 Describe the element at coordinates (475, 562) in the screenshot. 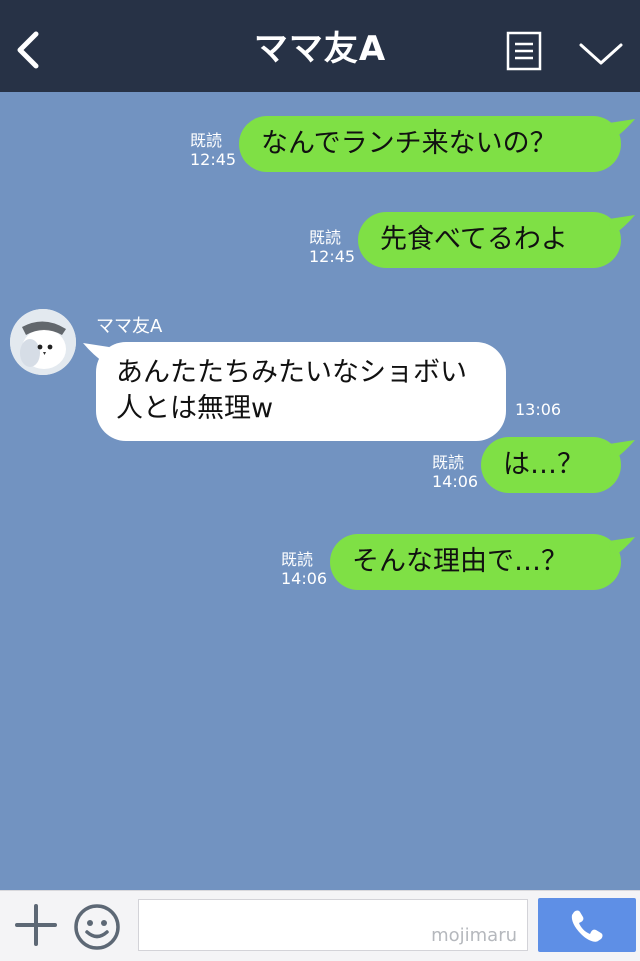

I see `outgoing-message-bubble: そんな理由で…？` at that location.